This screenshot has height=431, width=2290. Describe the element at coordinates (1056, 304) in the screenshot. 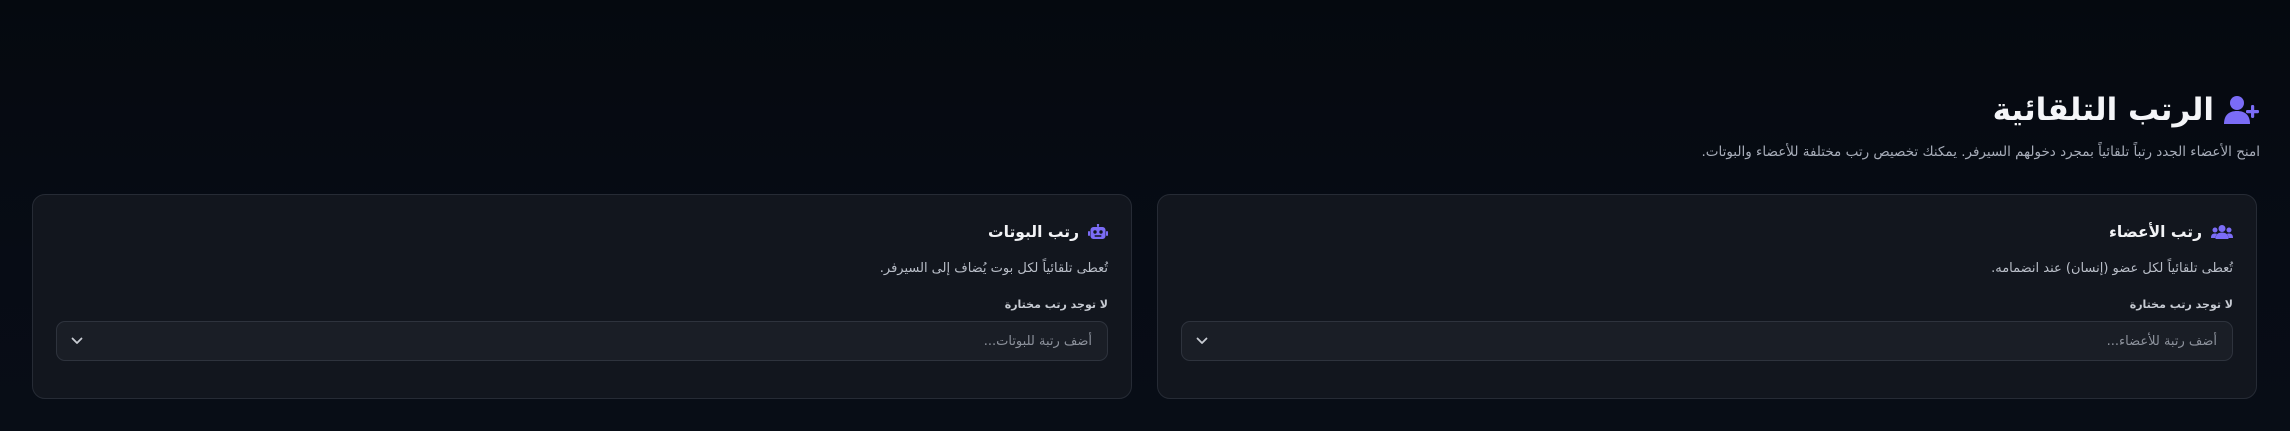

I see `bots-selected-roles-label: لا توجد رتب مختارة` at that location.